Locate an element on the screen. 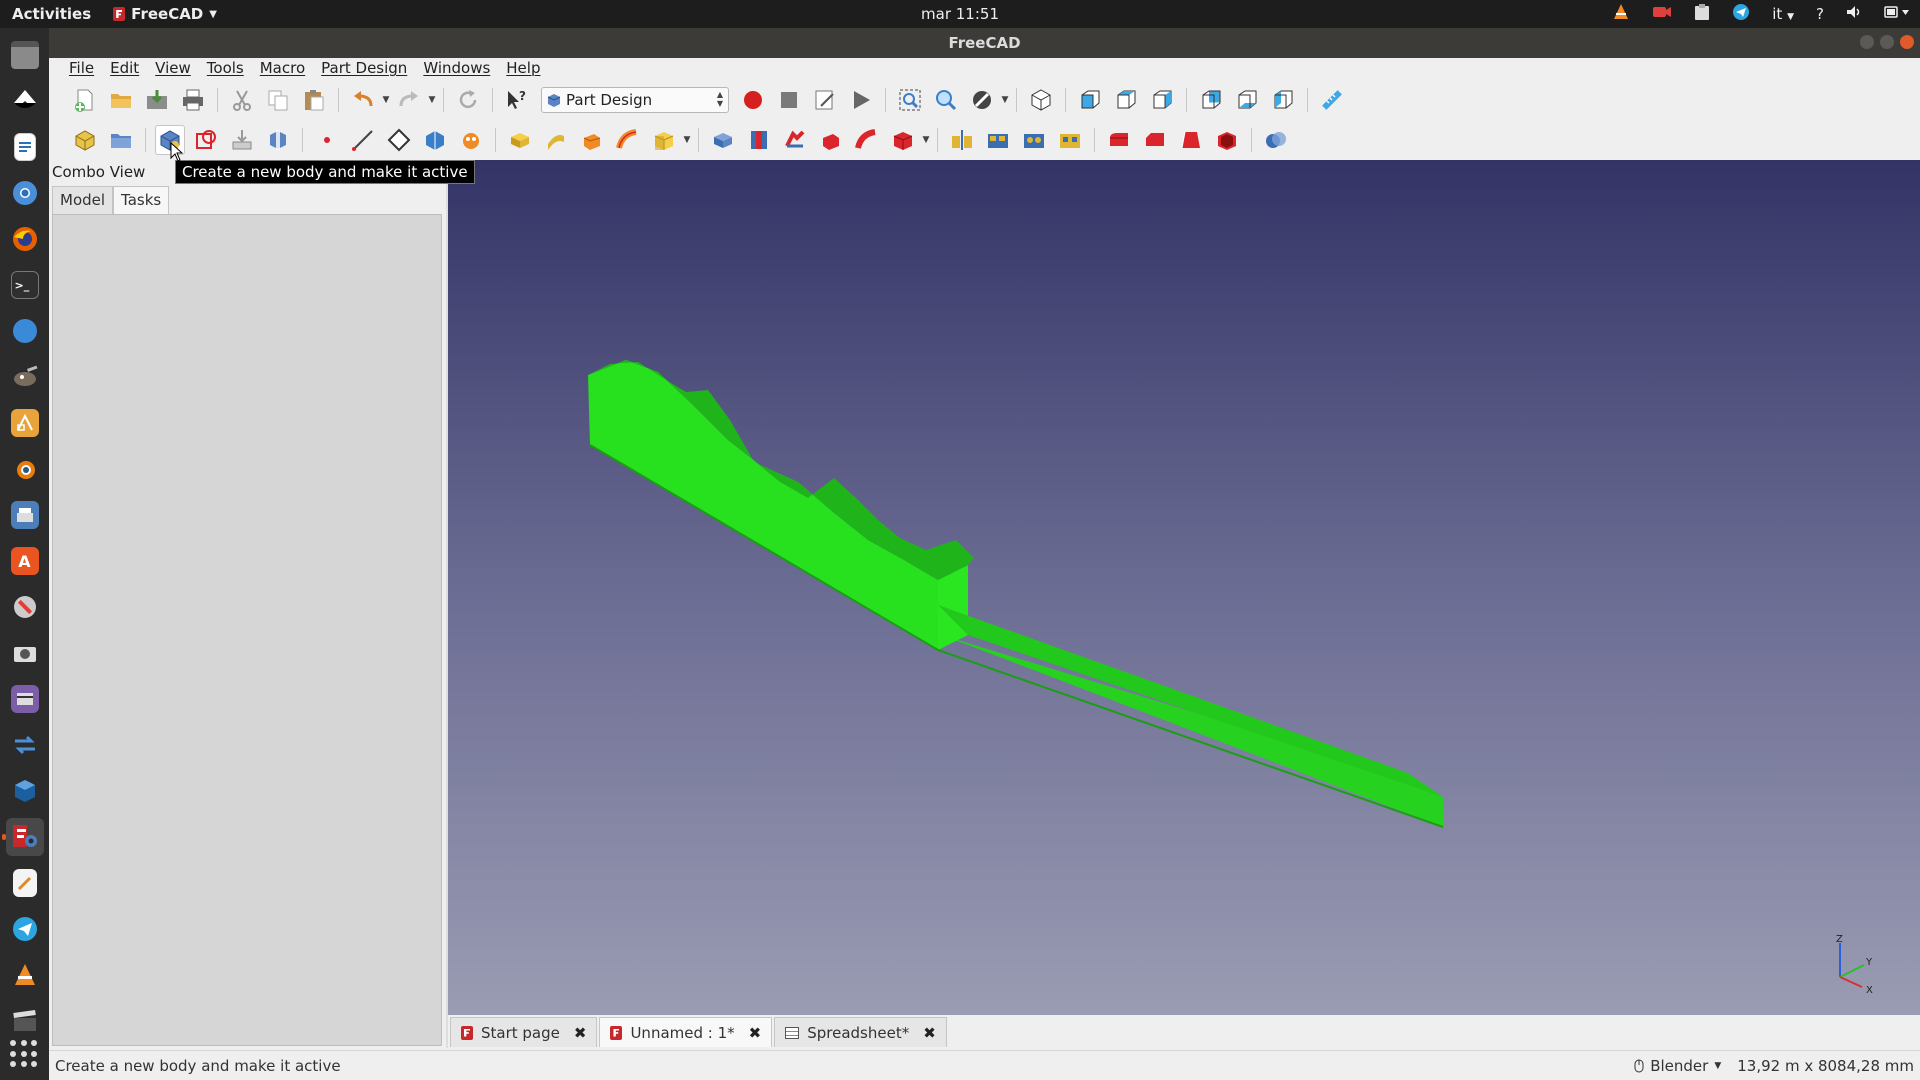 This screenshot has width=1920, height=1080. thickness-icon is located at coordinates (1227, 140).